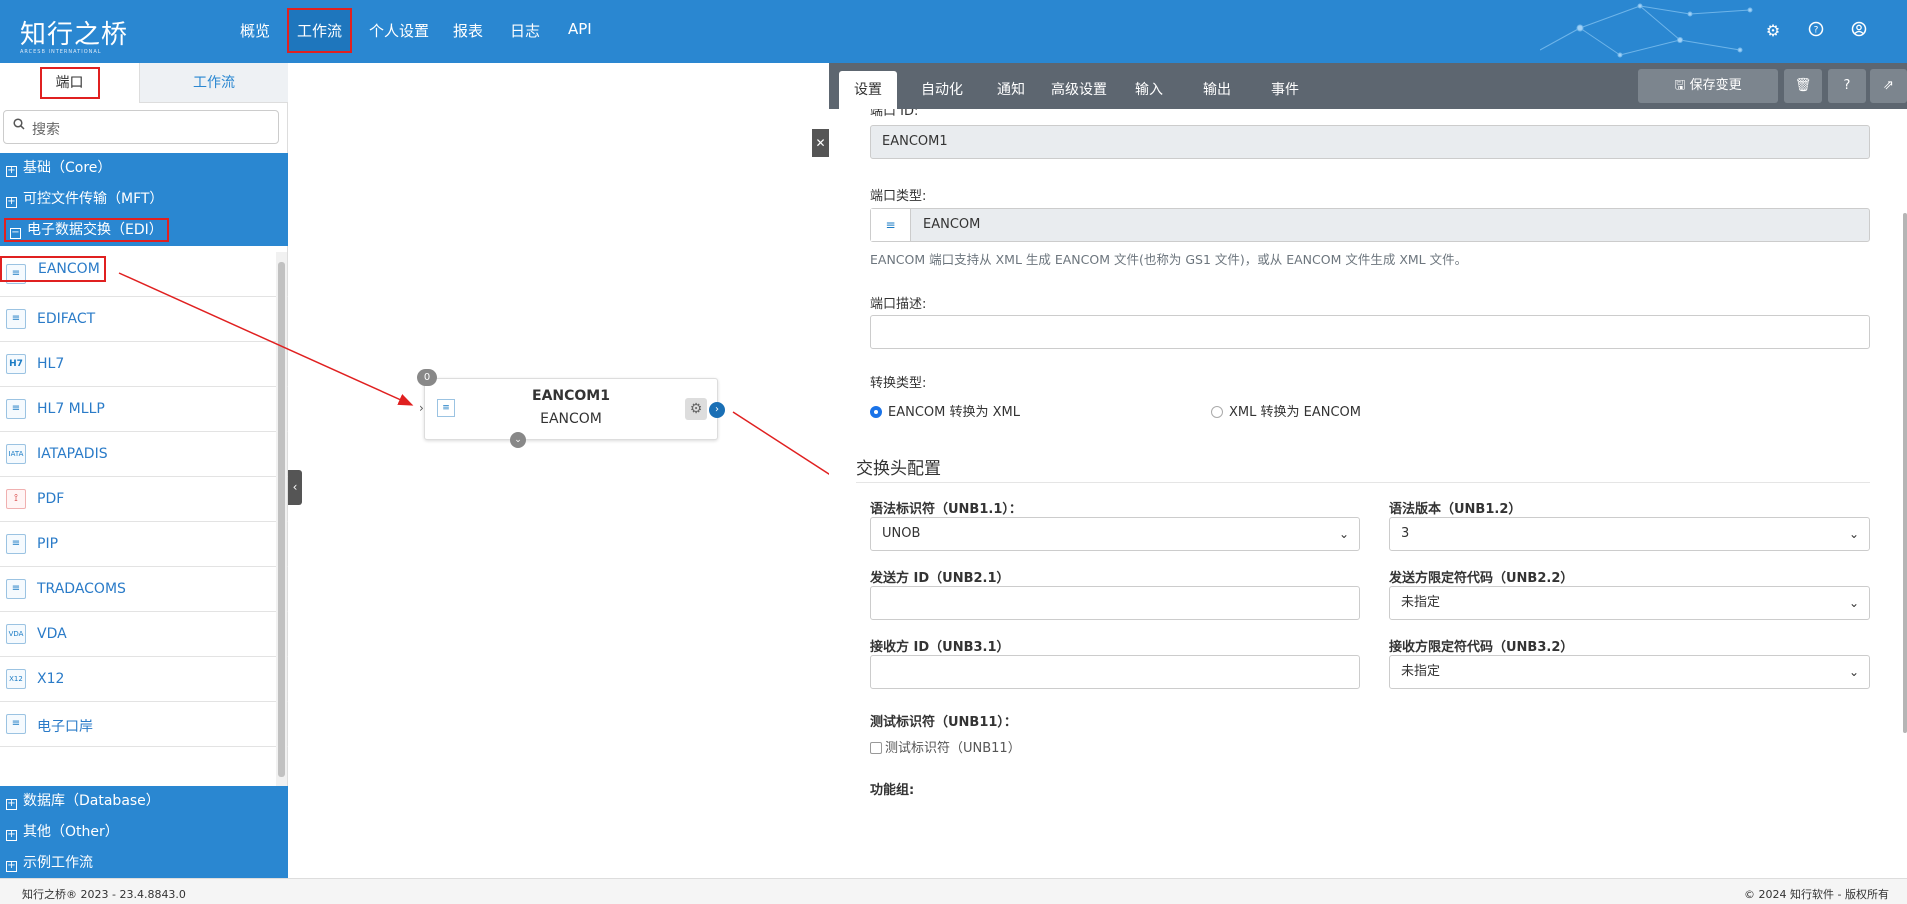 This screenshot has width=1907, height=904. I want to click on nav-api: API, so click(580, 29).